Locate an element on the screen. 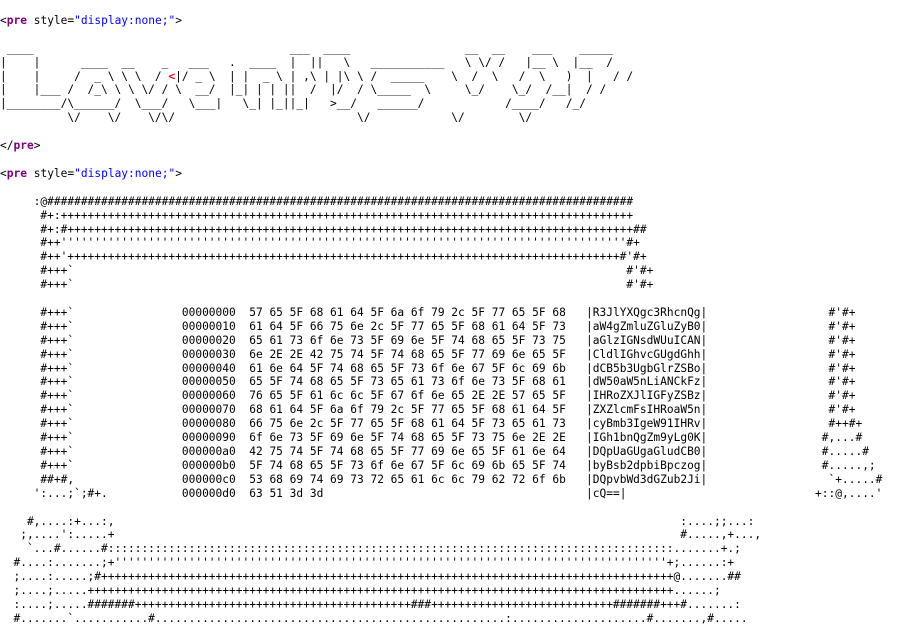  hex-offset: 00000050 is located at coordinates (208, 382).